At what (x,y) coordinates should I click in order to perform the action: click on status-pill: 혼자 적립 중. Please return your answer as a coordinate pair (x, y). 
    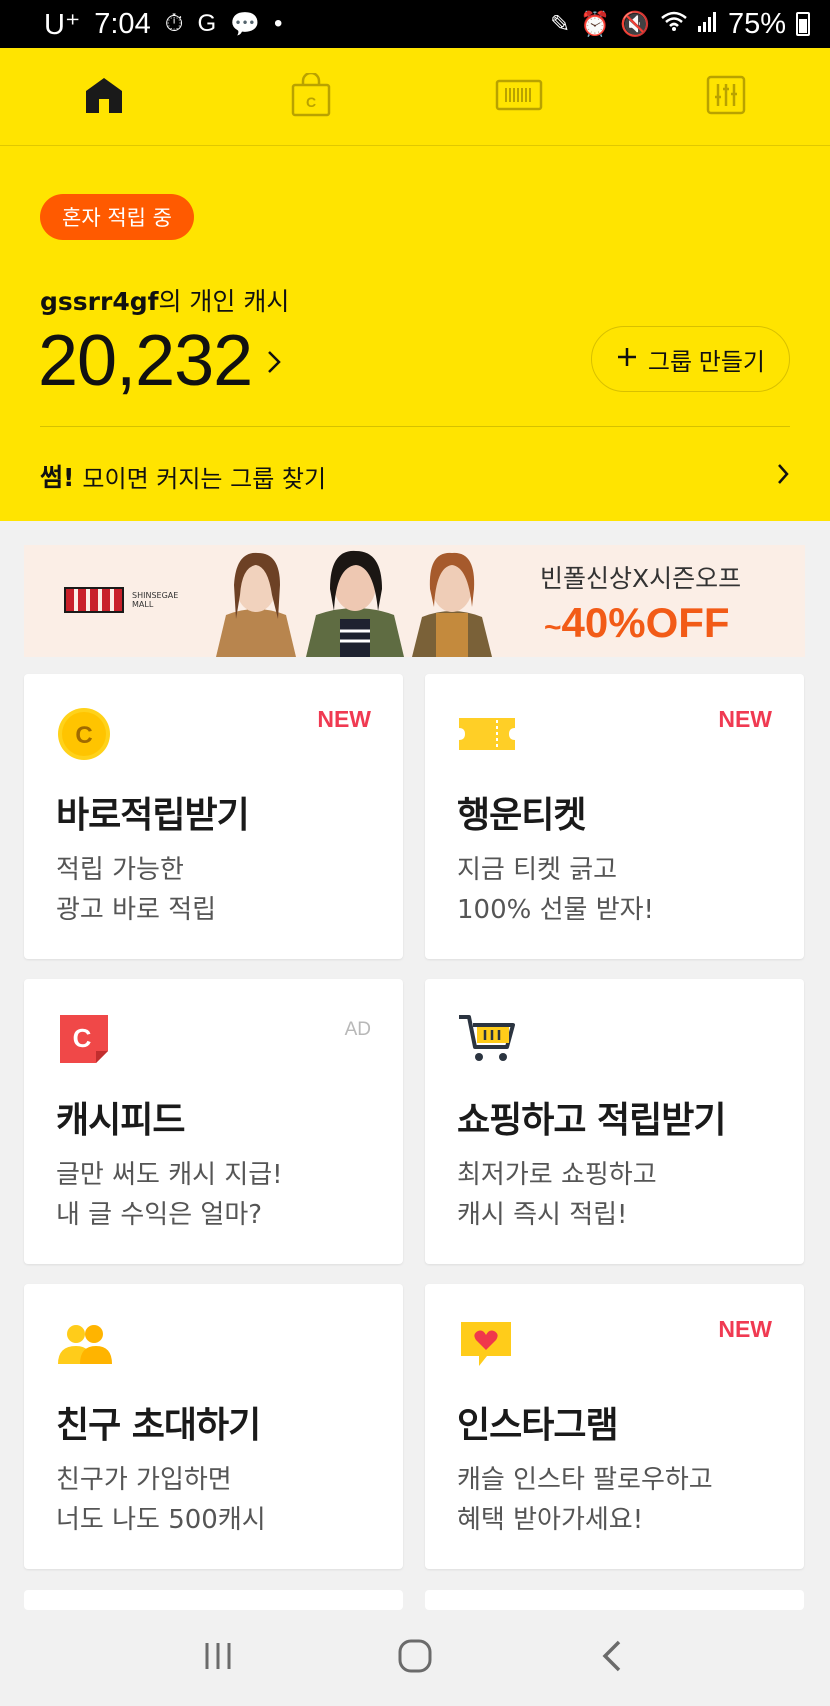
    Looking at the image, I should click on (117, 217).